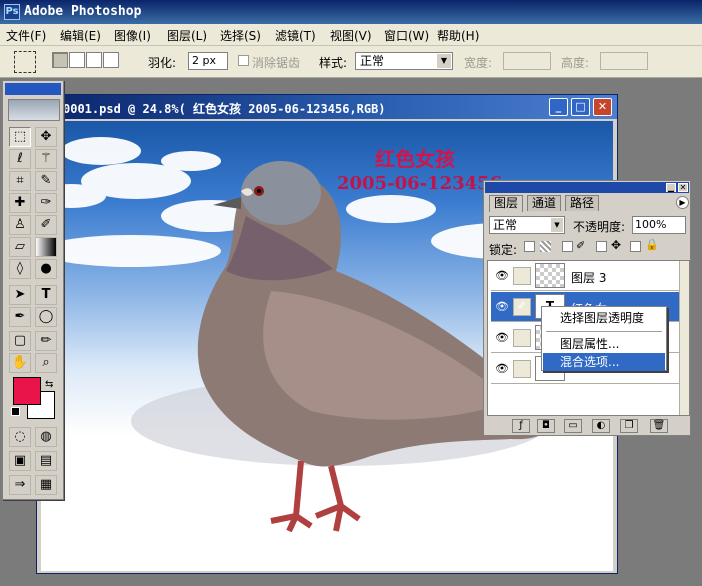 This screenshot has width=702, height=586. What do you see at coordinates (111, 60) in the screenshot?
I see `intersect-selection-icon` at bounding box center [111, 60].